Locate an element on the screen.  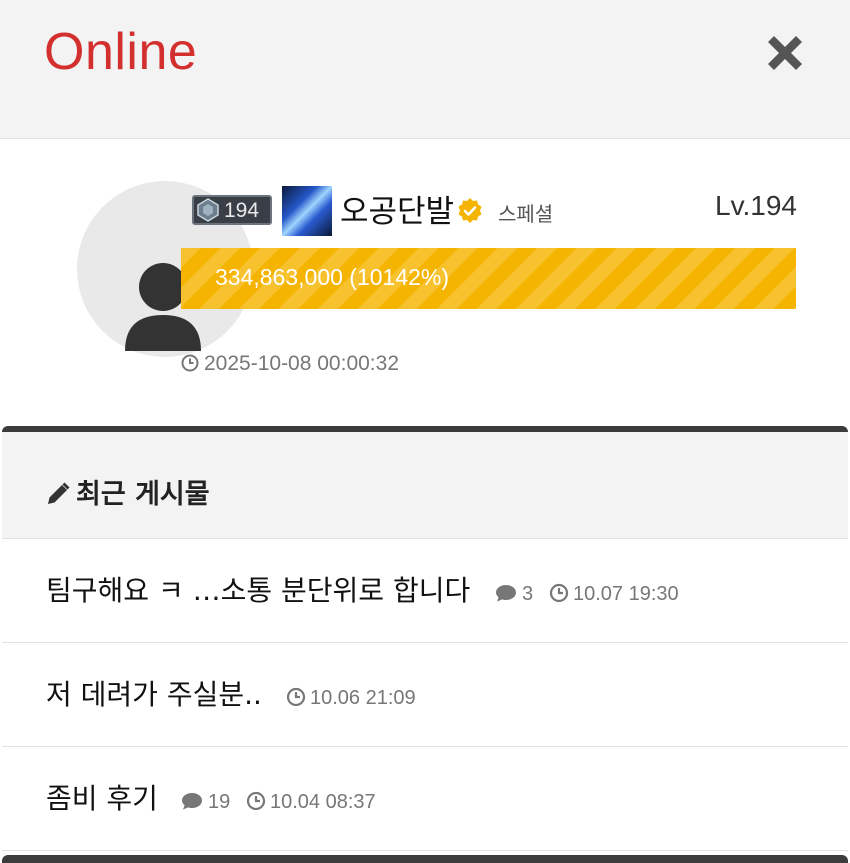
recent-posts-title: 최근 게시물 is located at coordinates (128, 491).